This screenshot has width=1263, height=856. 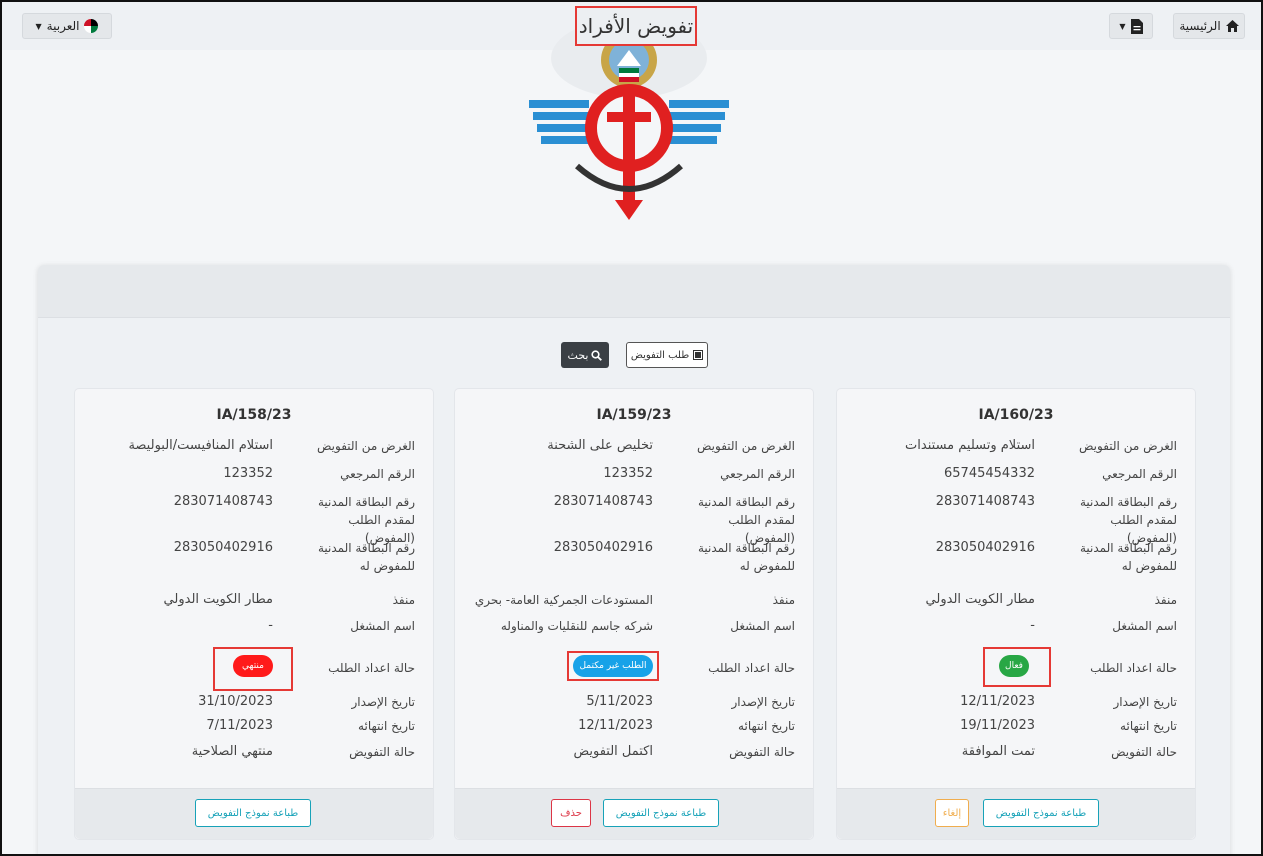 I want to click on value-expiry-date: 7/11/2023, so click(x=239, y=725).